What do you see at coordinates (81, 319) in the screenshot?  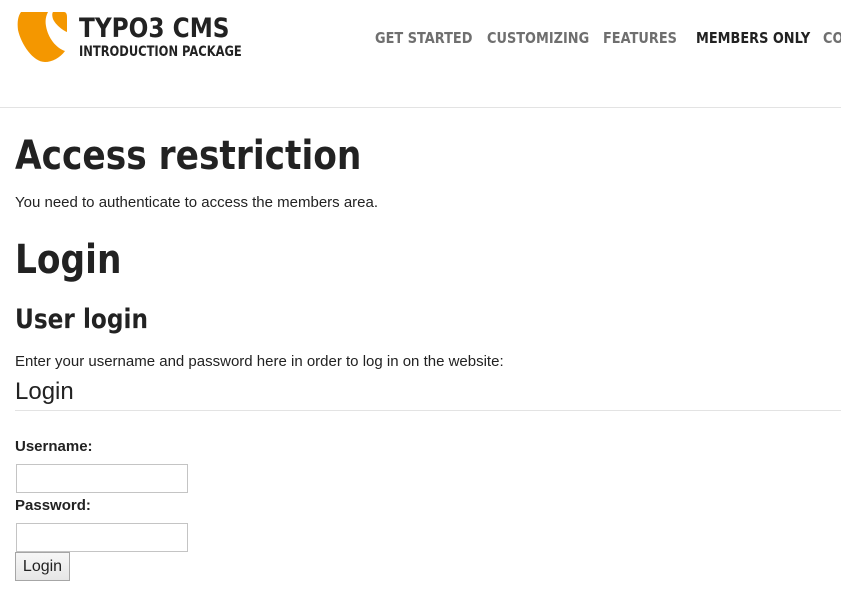 I see `user-login-heading: User login` at bounding box center [81, 319].